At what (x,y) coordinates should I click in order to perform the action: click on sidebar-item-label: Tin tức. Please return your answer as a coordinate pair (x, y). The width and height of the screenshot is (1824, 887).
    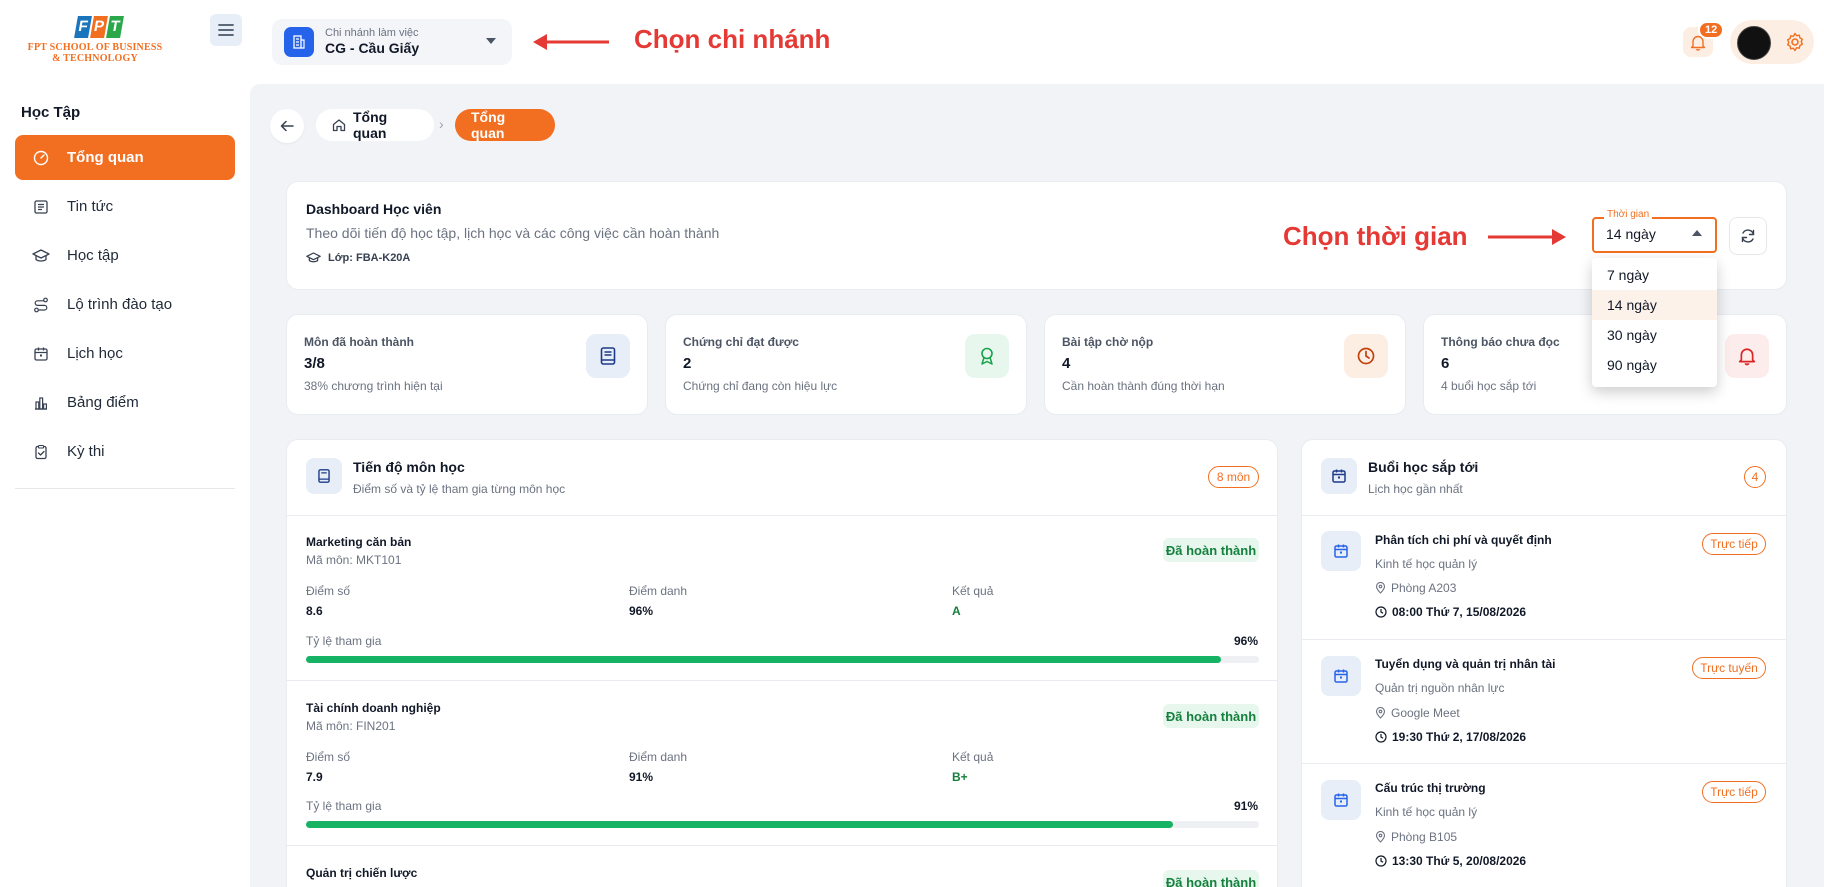
    Looking at the image, I should click on (90, 206).